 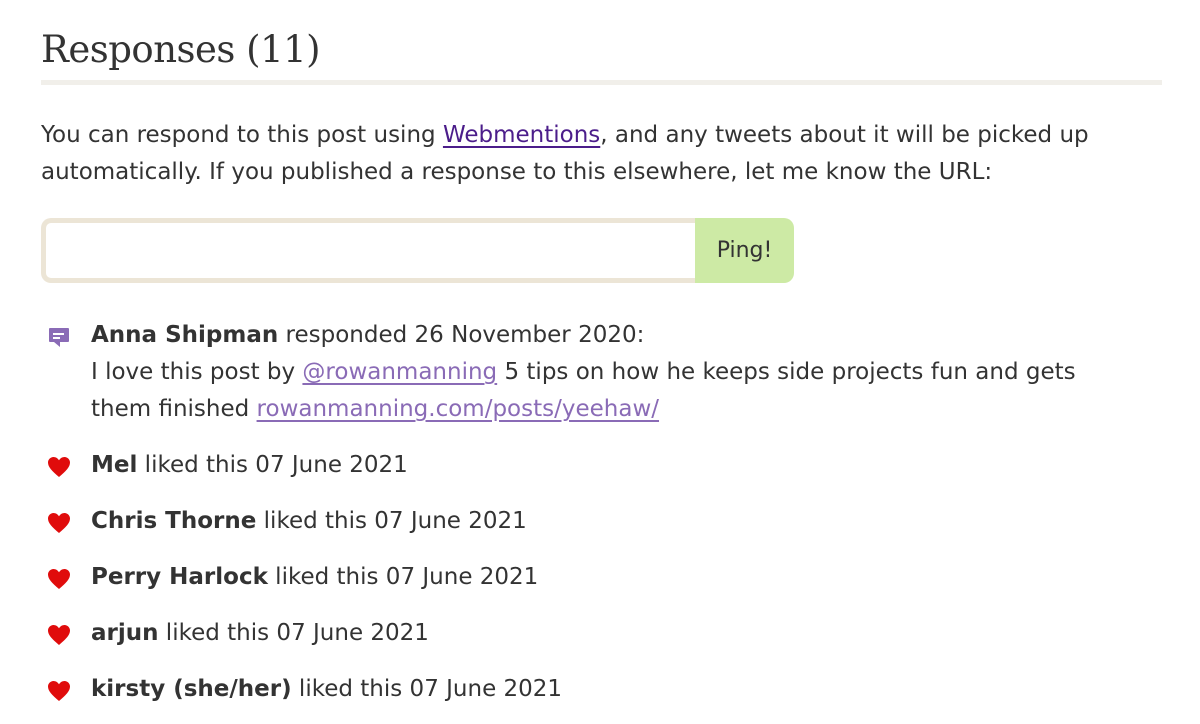 What do you see at coordinates (606, 633) in the screenshot?
I see `like-content: arjun liked this 07 June 2021` at bounding box center [606, 633].